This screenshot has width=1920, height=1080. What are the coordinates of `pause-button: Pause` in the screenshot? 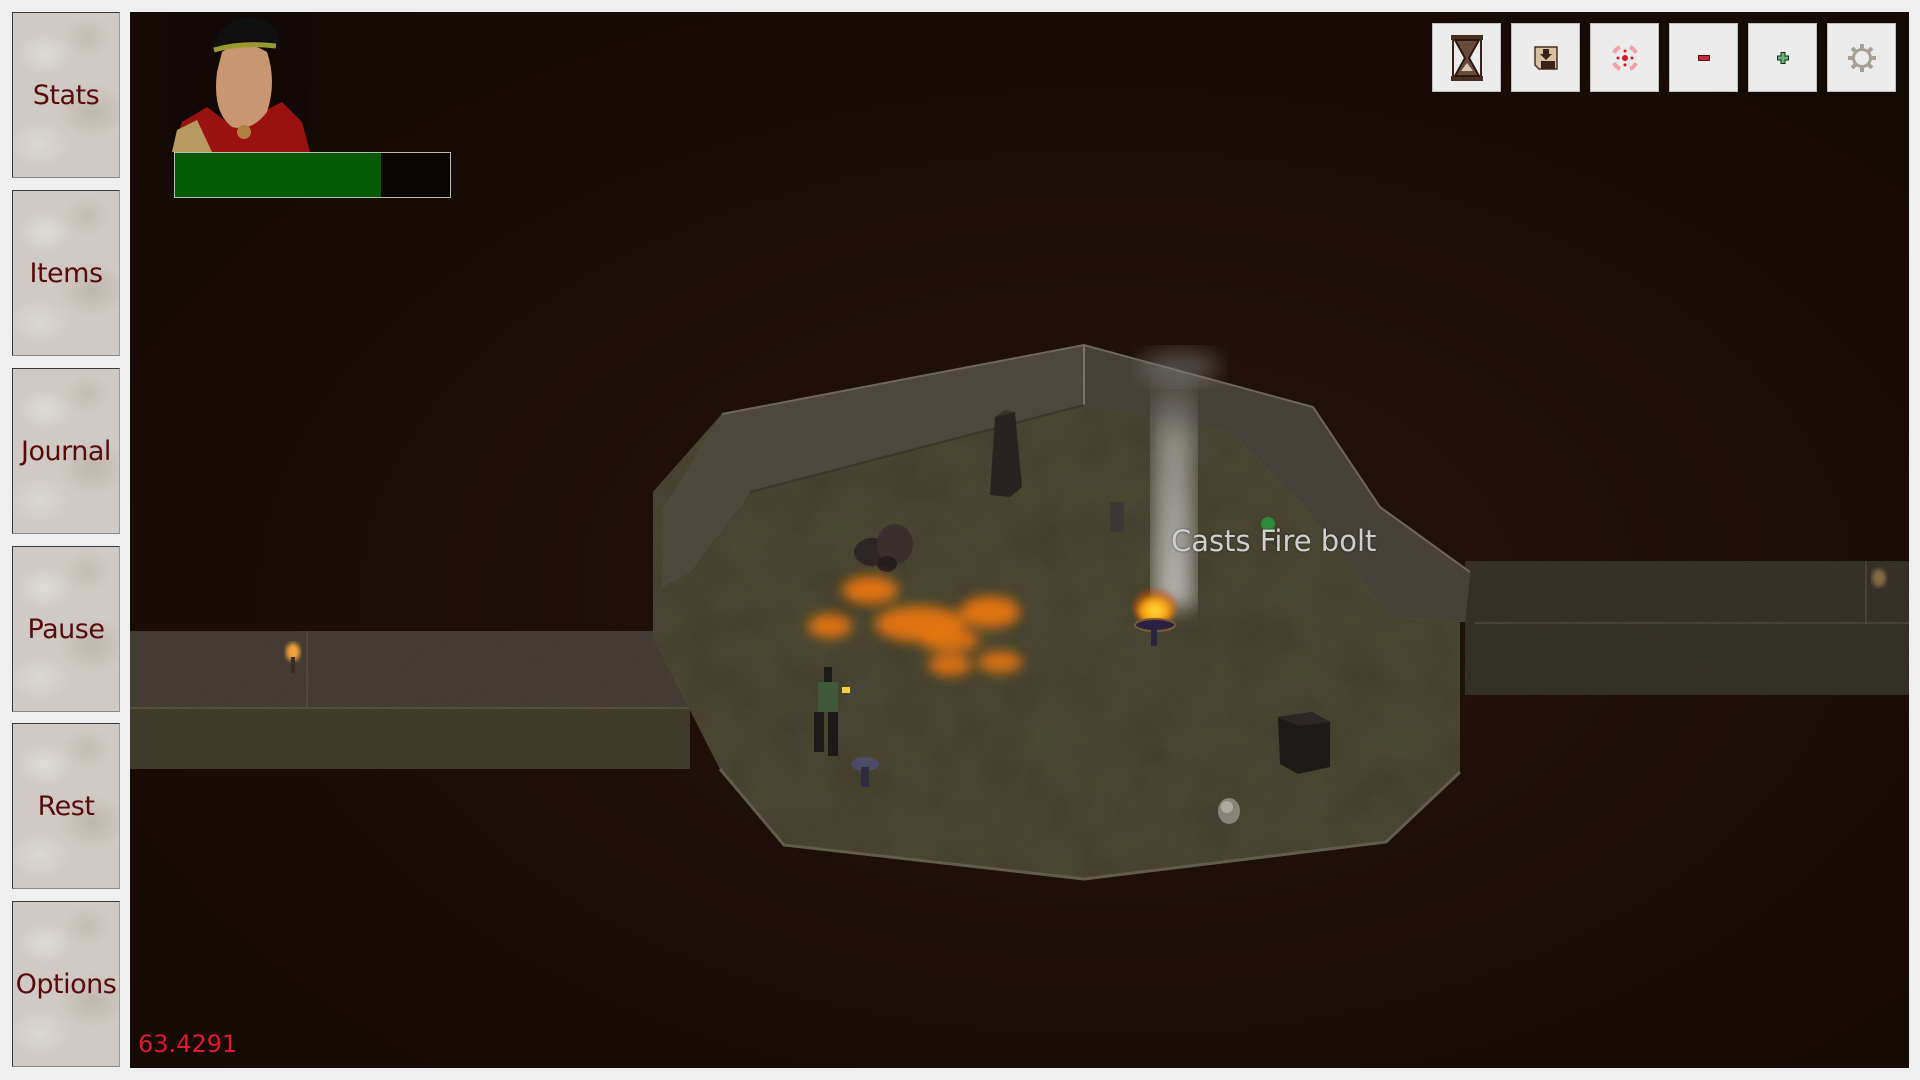 It's located at (66, 629).